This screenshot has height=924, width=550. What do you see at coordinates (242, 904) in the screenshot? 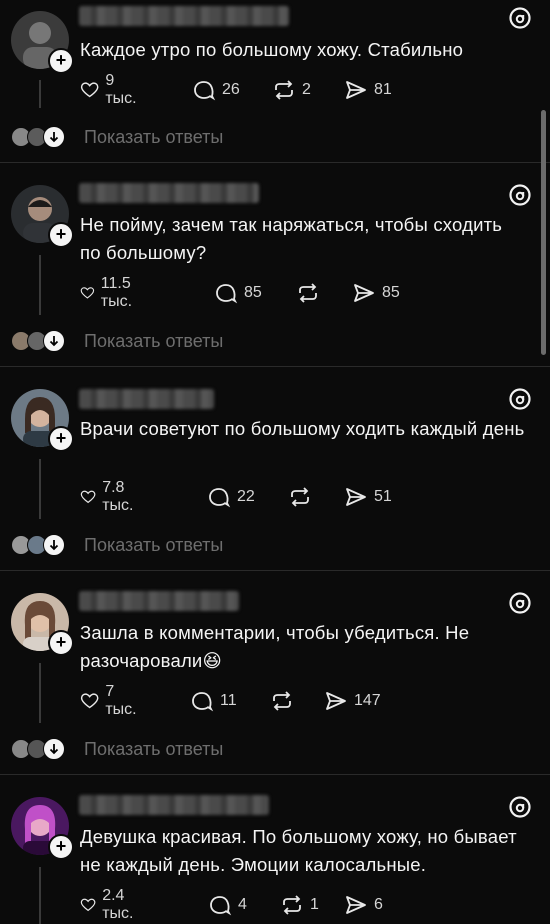
I see `comment-count: 4` at bounding box center [242, 904].